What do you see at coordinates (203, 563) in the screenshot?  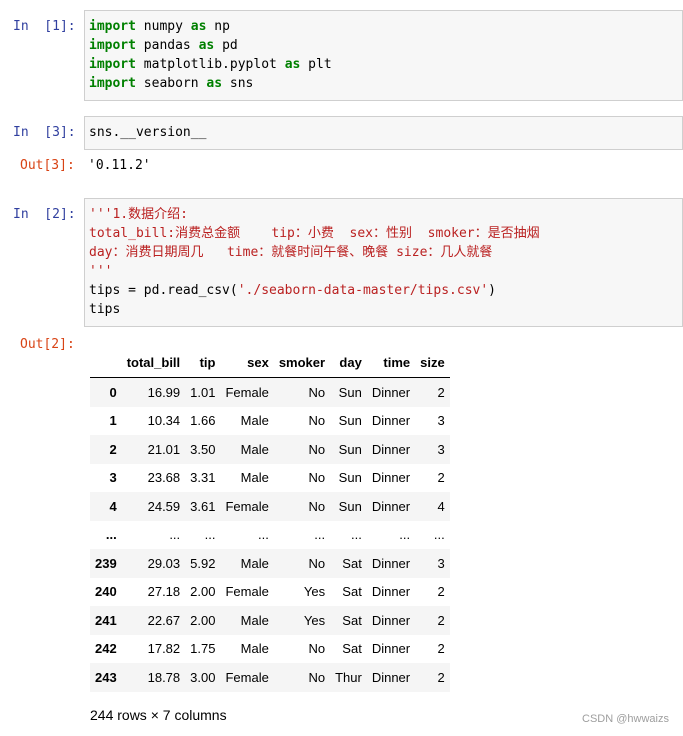 I see `table-cell: 5.92` at bounding box center [203, 563].